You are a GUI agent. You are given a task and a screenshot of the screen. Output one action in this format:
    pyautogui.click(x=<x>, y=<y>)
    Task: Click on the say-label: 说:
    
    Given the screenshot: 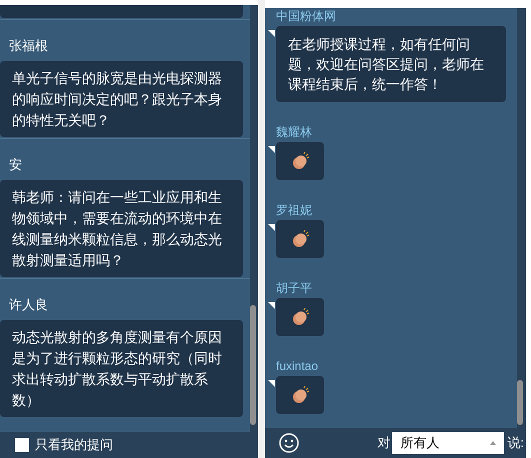 What is the action you would take?
    pyautogui.click(x=515, y=443)
    